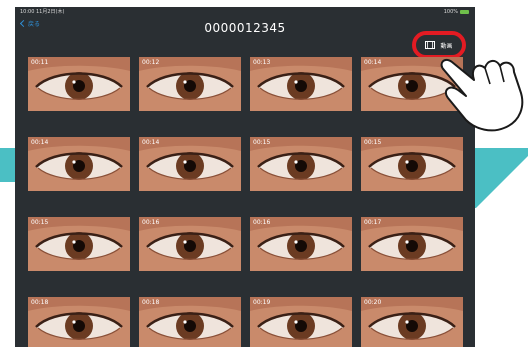  What do you see at coordinates (412, 322) in the screenshot?
I see `thumbnail-item: 00:20` at bounding box center [412, 322].